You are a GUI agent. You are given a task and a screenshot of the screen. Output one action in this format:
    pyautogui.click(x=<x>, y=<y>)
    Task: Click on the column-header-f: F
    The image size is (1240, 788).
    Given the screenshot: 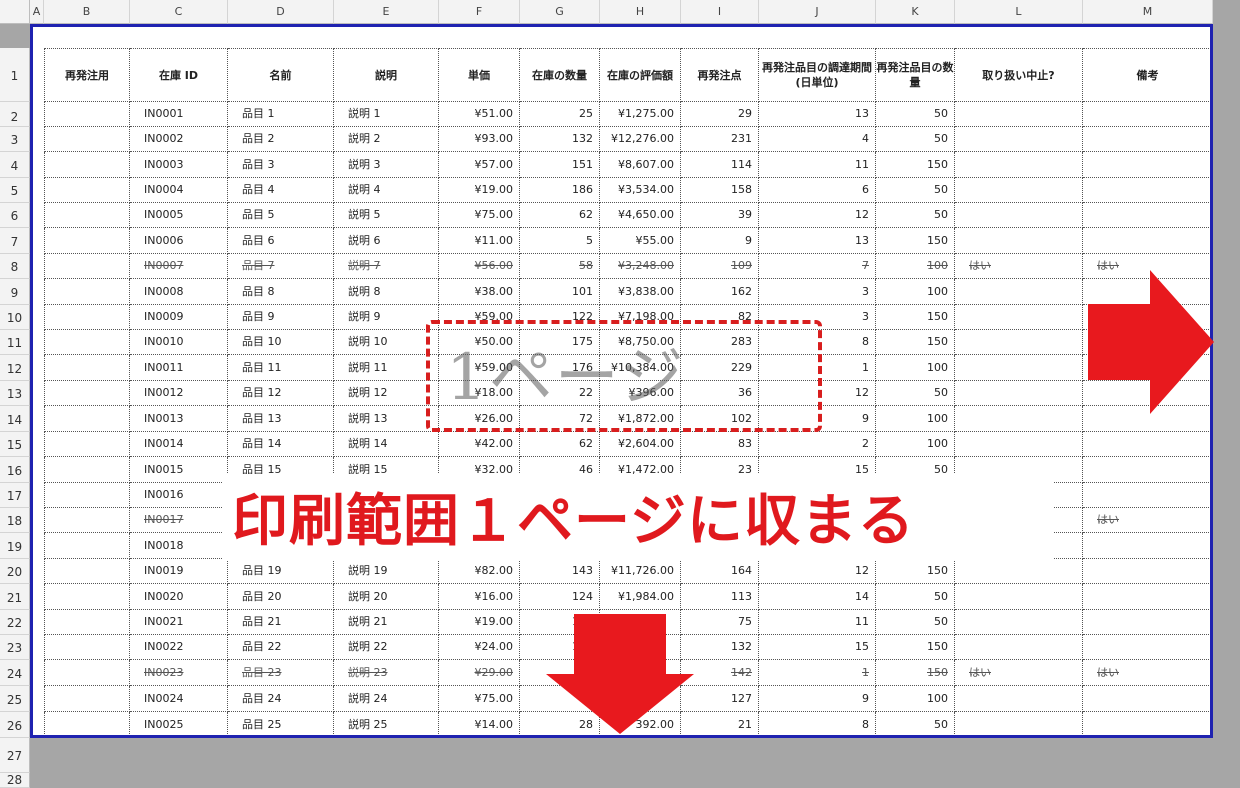 What is the action you would take?
    pyautogui.click(x=479, y=12)
    